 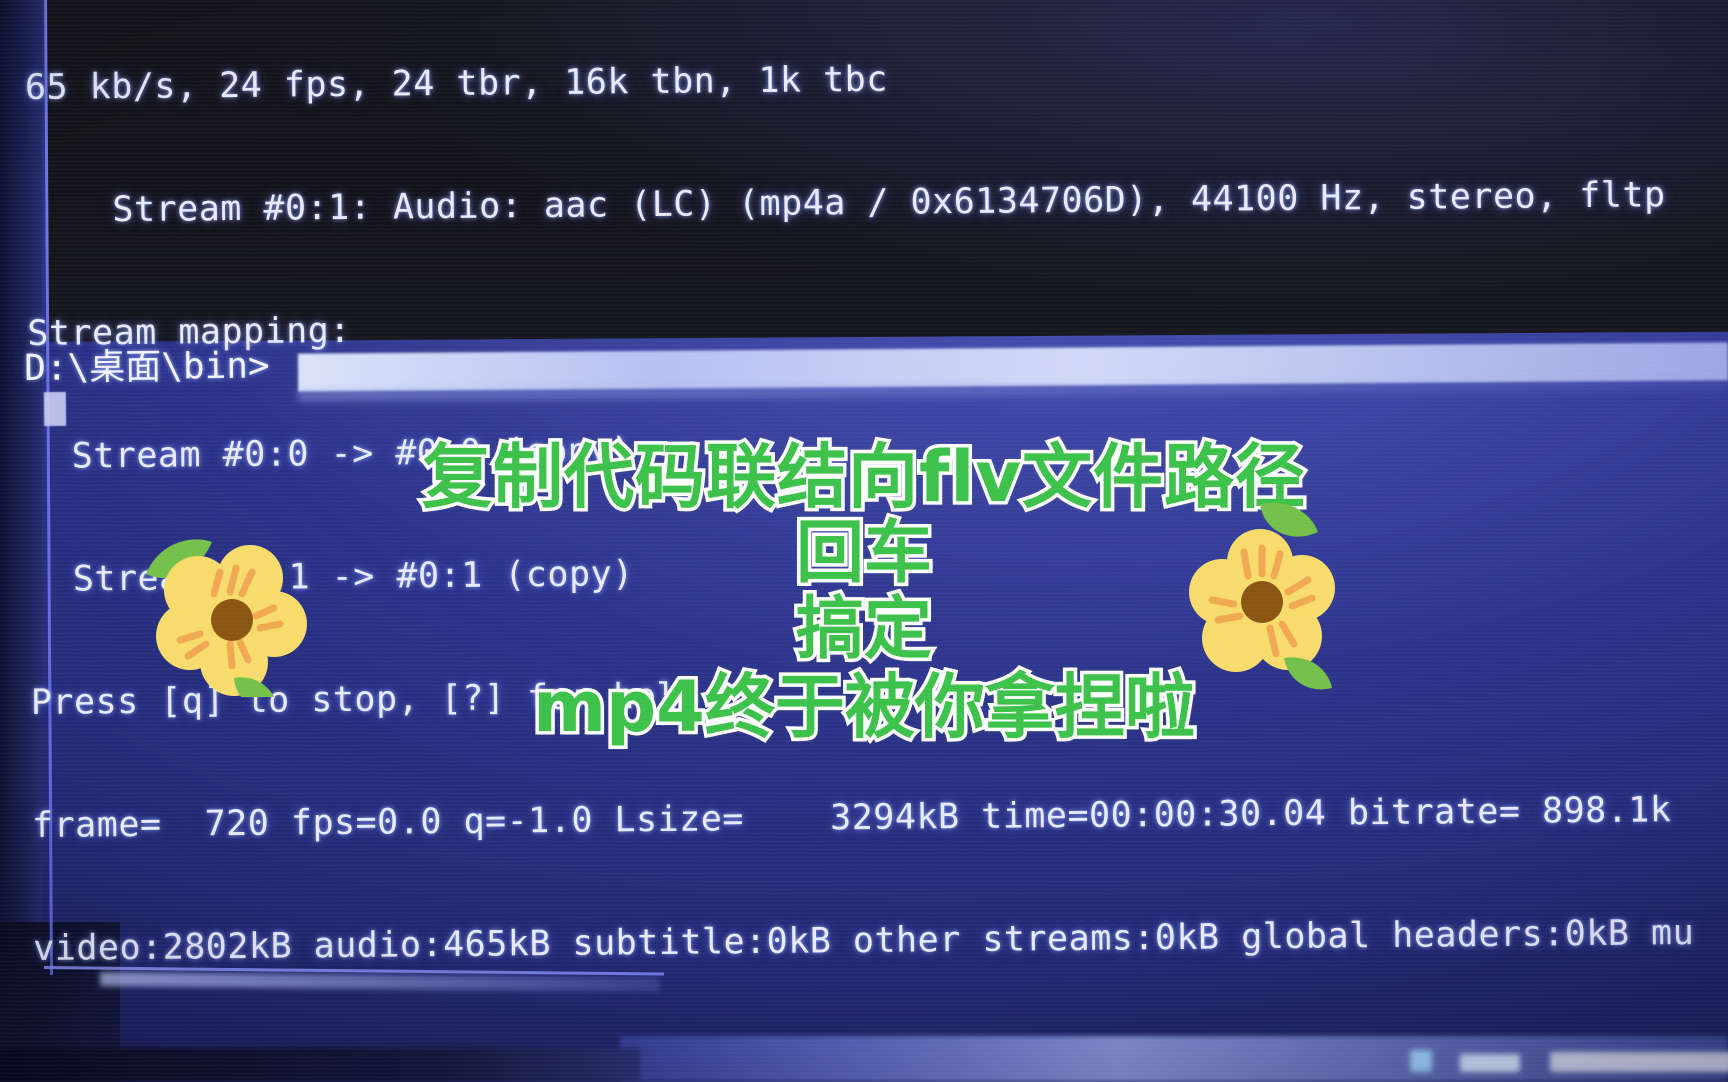 I want to click on console-line: 65 kb/s, 24 fps, 24 tbr, 16k tbn, 1k tbc, so click(x=456, y=83).